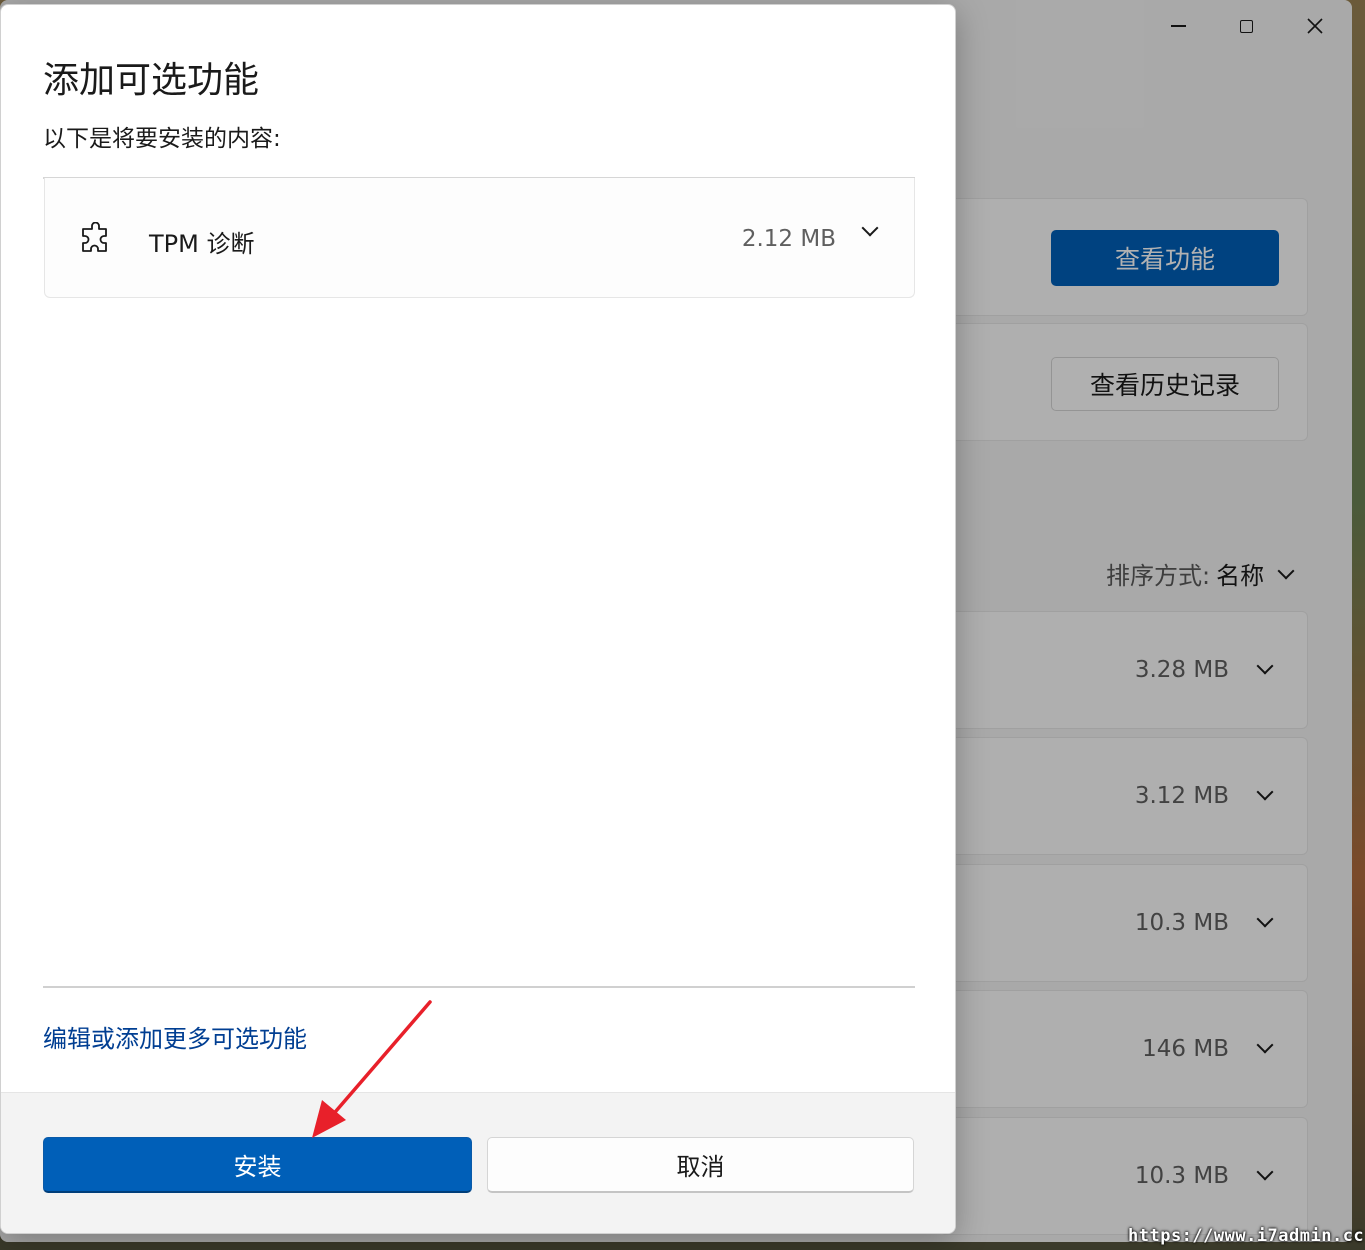 This screenshot has height=1250, width=1365. Describe the element at coordinates (788, 239) in the screenshot. I see `feature-size: 2.12 MB` at that location.